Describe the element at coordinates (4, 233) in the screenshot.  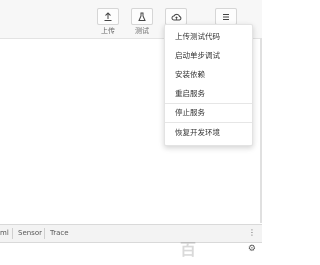
I see `tab-ml: ml` at that location.